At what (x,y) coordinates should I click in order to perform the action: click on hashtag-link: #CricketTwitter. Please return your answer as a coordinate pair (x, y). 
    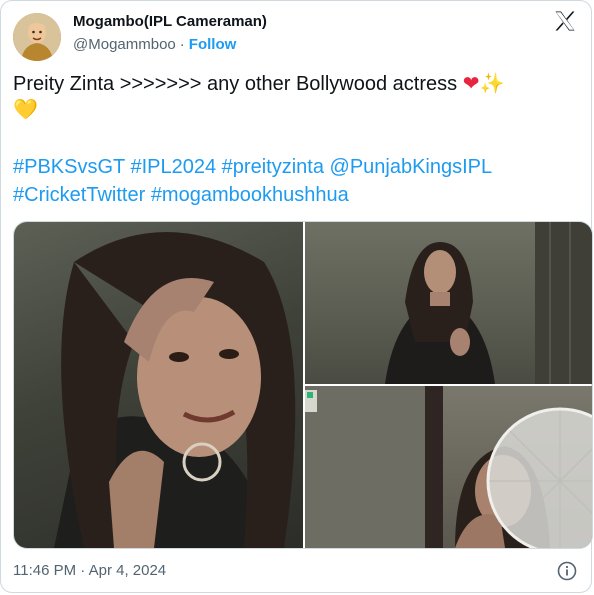
    Looking at the image, I should click on (79, 195).